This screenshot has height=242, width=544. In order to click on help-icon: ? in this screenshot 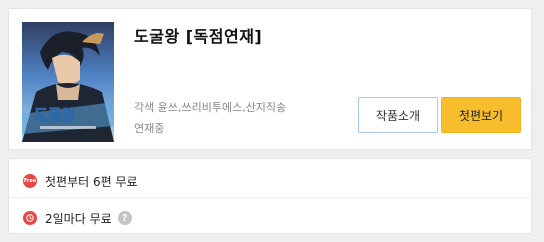, I will do `click(124, 218)`.